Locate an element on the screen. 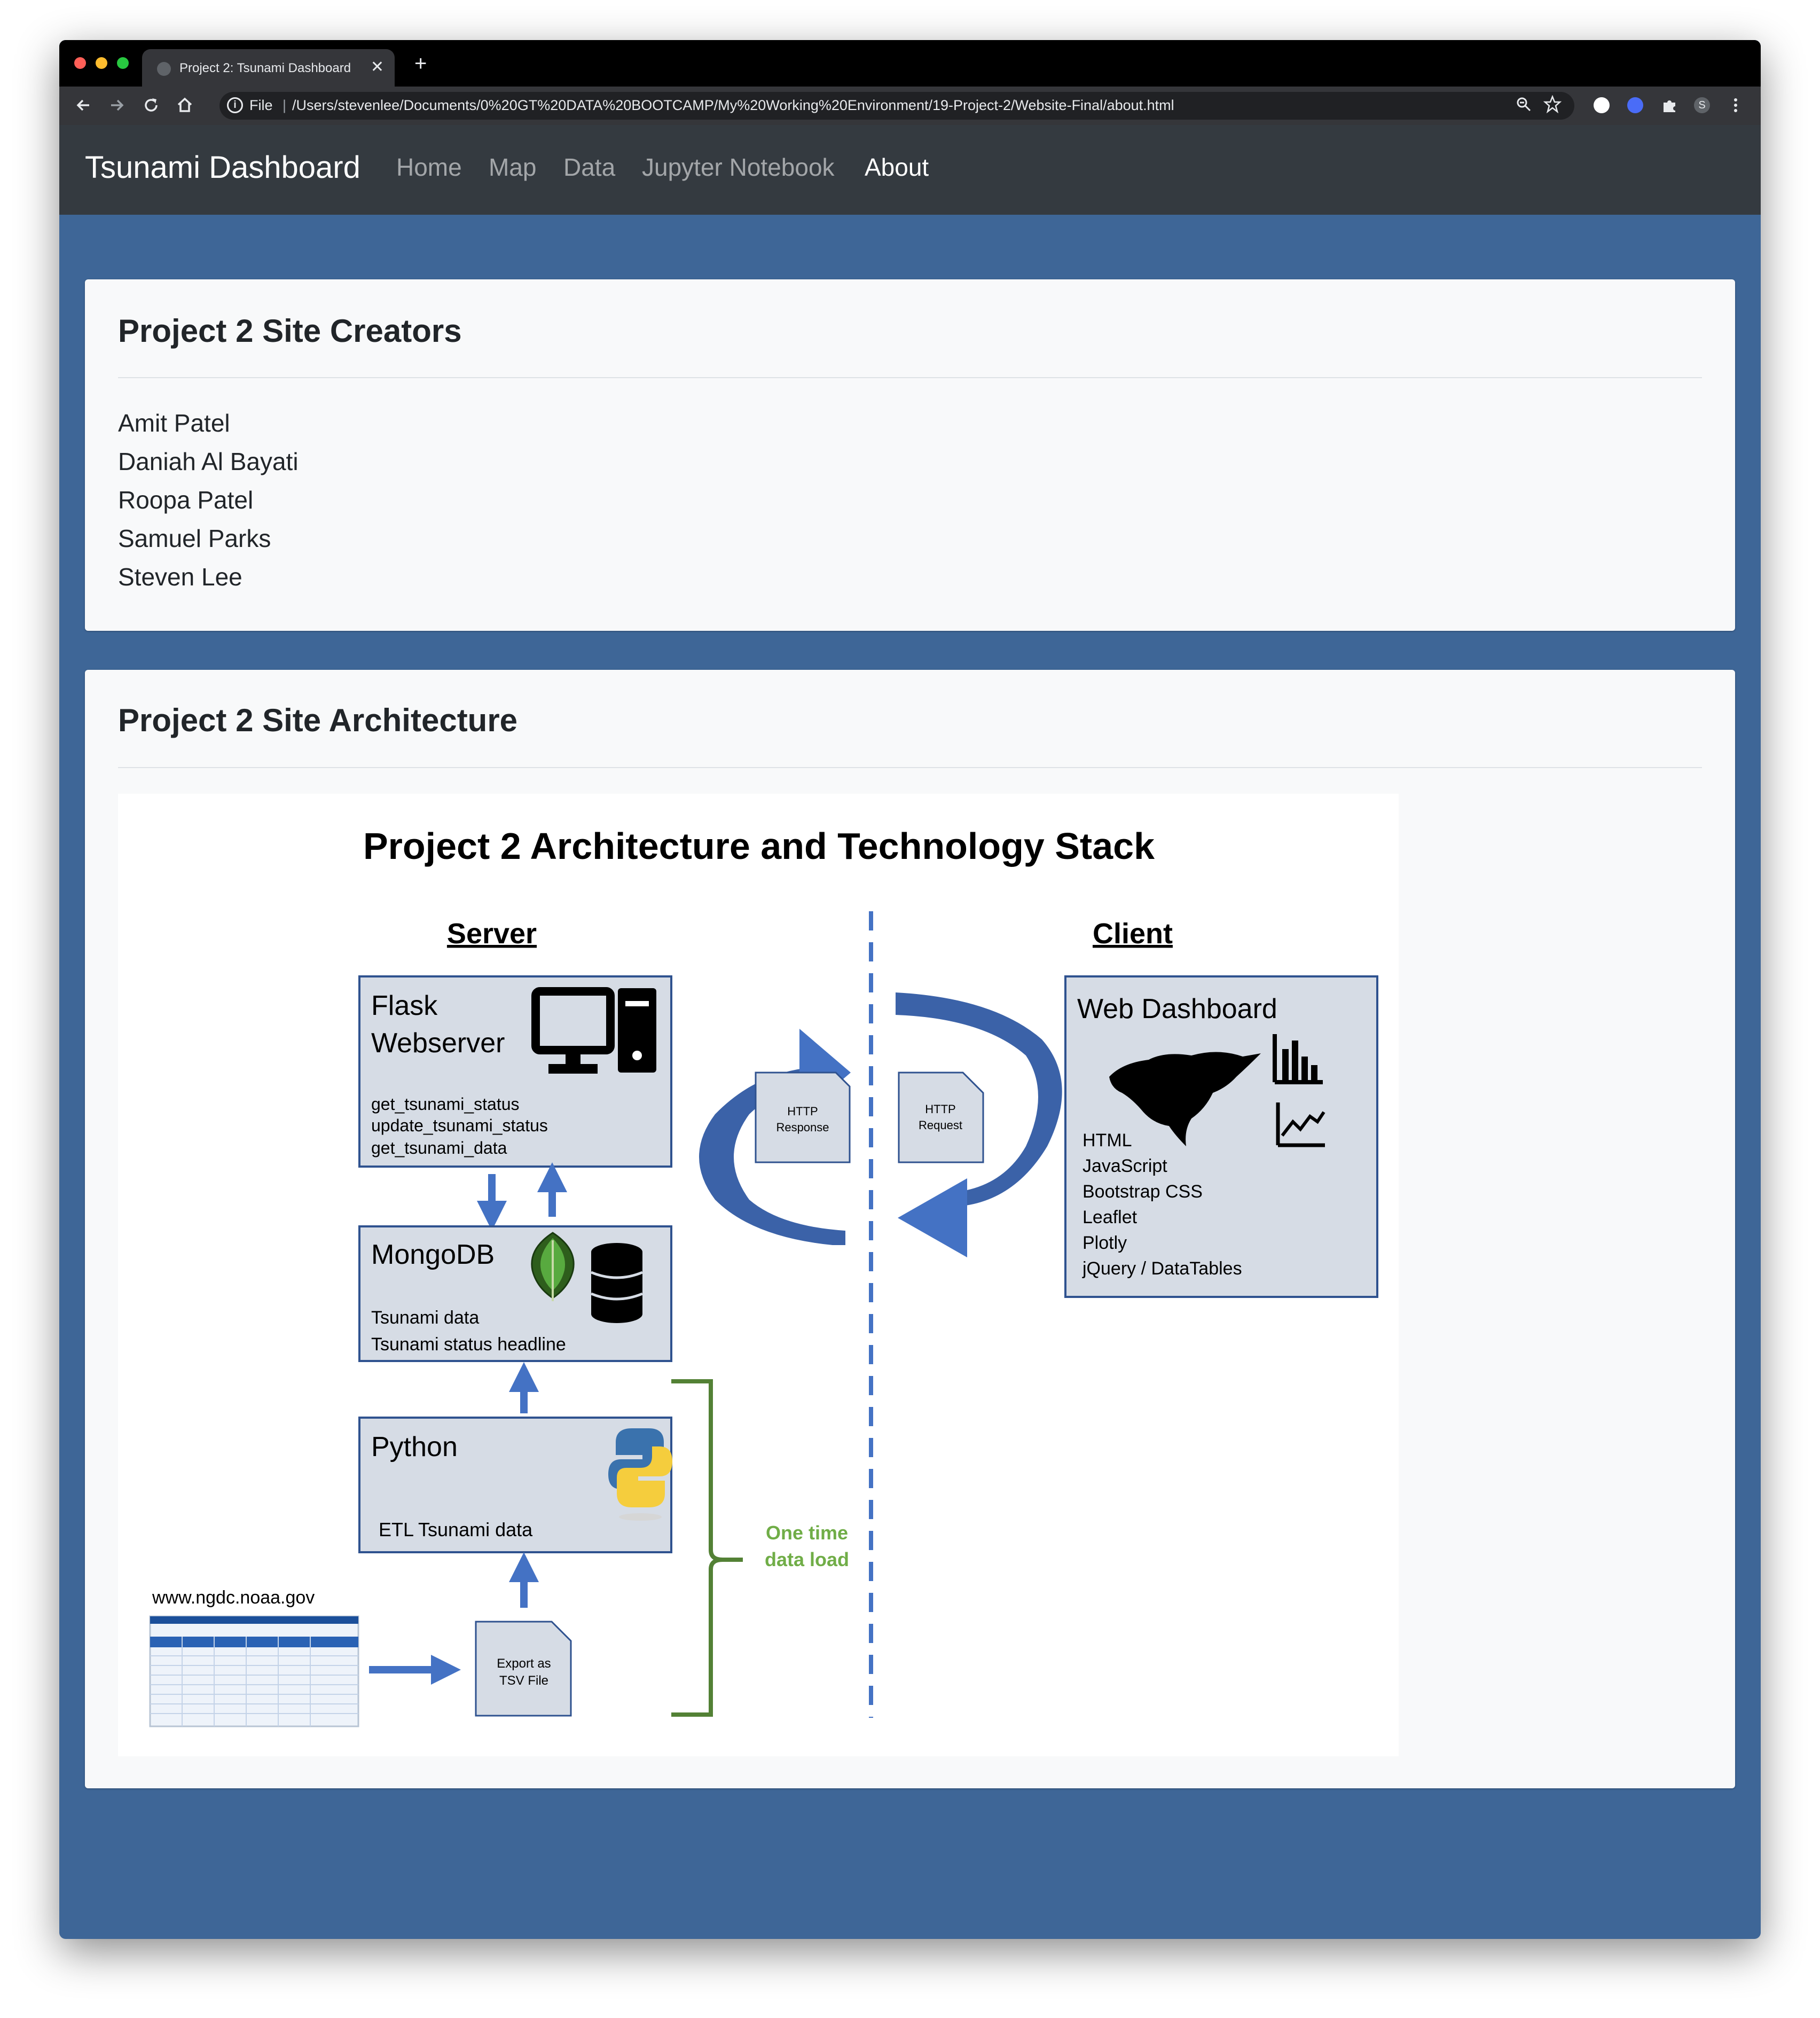 Image resolution: width=1820 pixels, height=2018 pixels. tech-item: Bootstrap CSS is located at coordinates (1142, 1192).